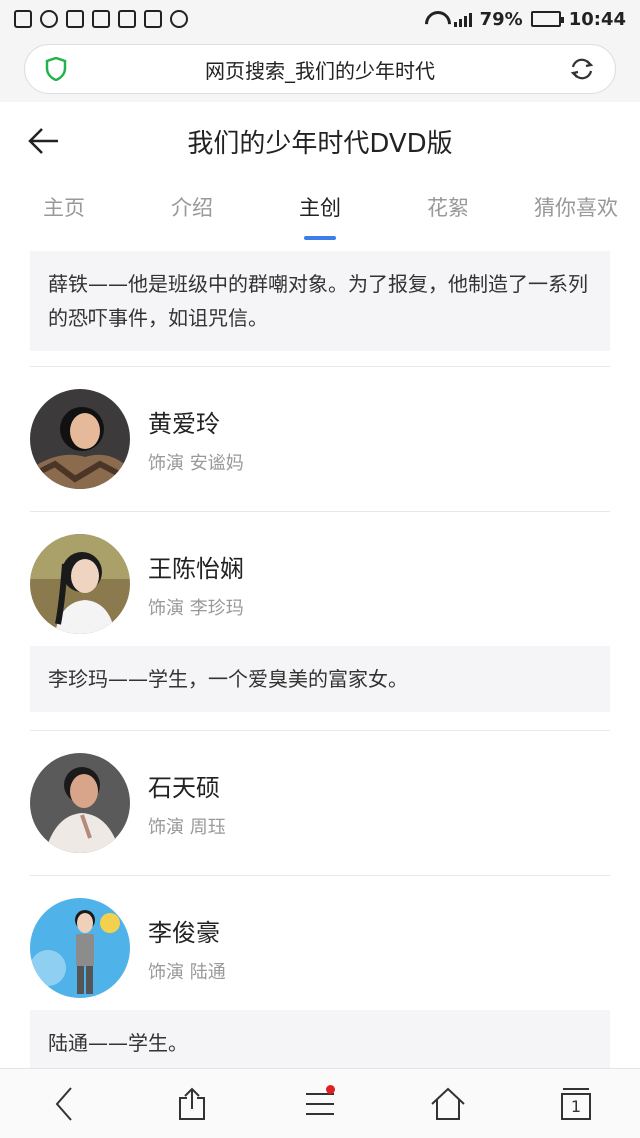  Describe the element at coordinates (547, 19) in the screenshot. I see `battery-icon` at that location.